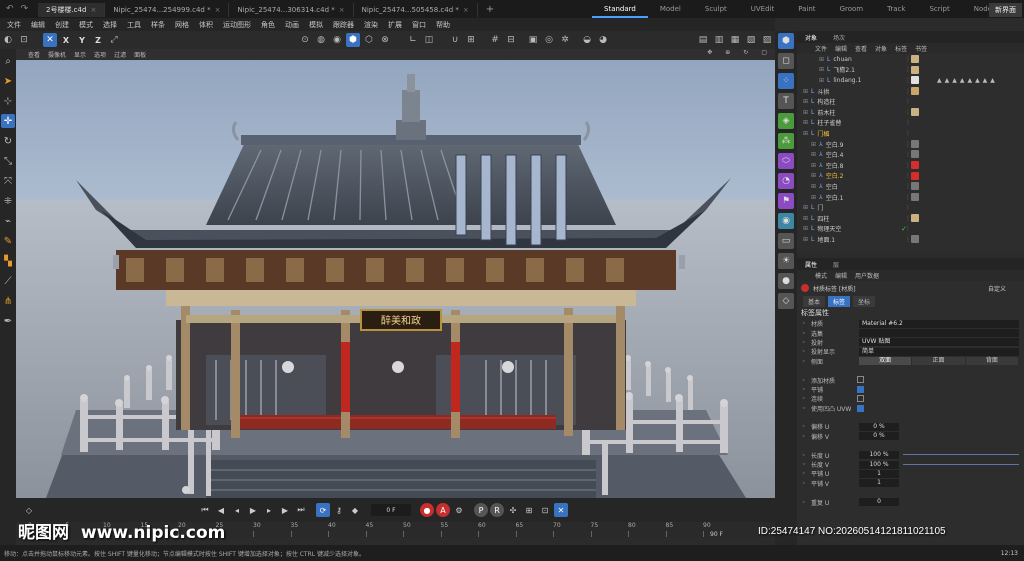 The width and height of the screenshot is (1024, 561). Describe the element at coordinates (8, 221) in the screenshot. I see `knife-icon: ⌁` at that location.